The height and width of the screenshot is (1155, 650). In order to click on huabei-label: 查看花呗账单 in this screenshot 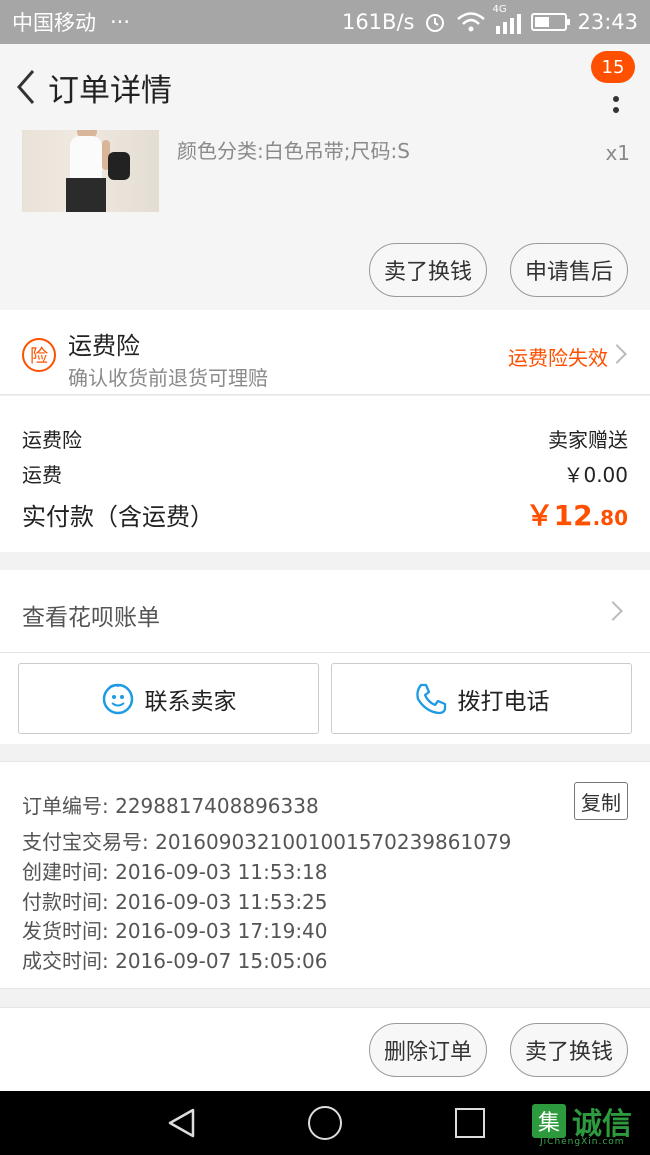, I will do `click(91, 618)`.